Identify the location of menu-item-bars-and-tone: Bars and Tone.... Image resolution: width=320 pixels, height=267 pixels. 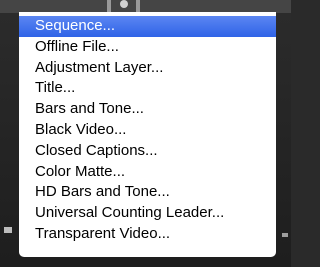
(147, 109).